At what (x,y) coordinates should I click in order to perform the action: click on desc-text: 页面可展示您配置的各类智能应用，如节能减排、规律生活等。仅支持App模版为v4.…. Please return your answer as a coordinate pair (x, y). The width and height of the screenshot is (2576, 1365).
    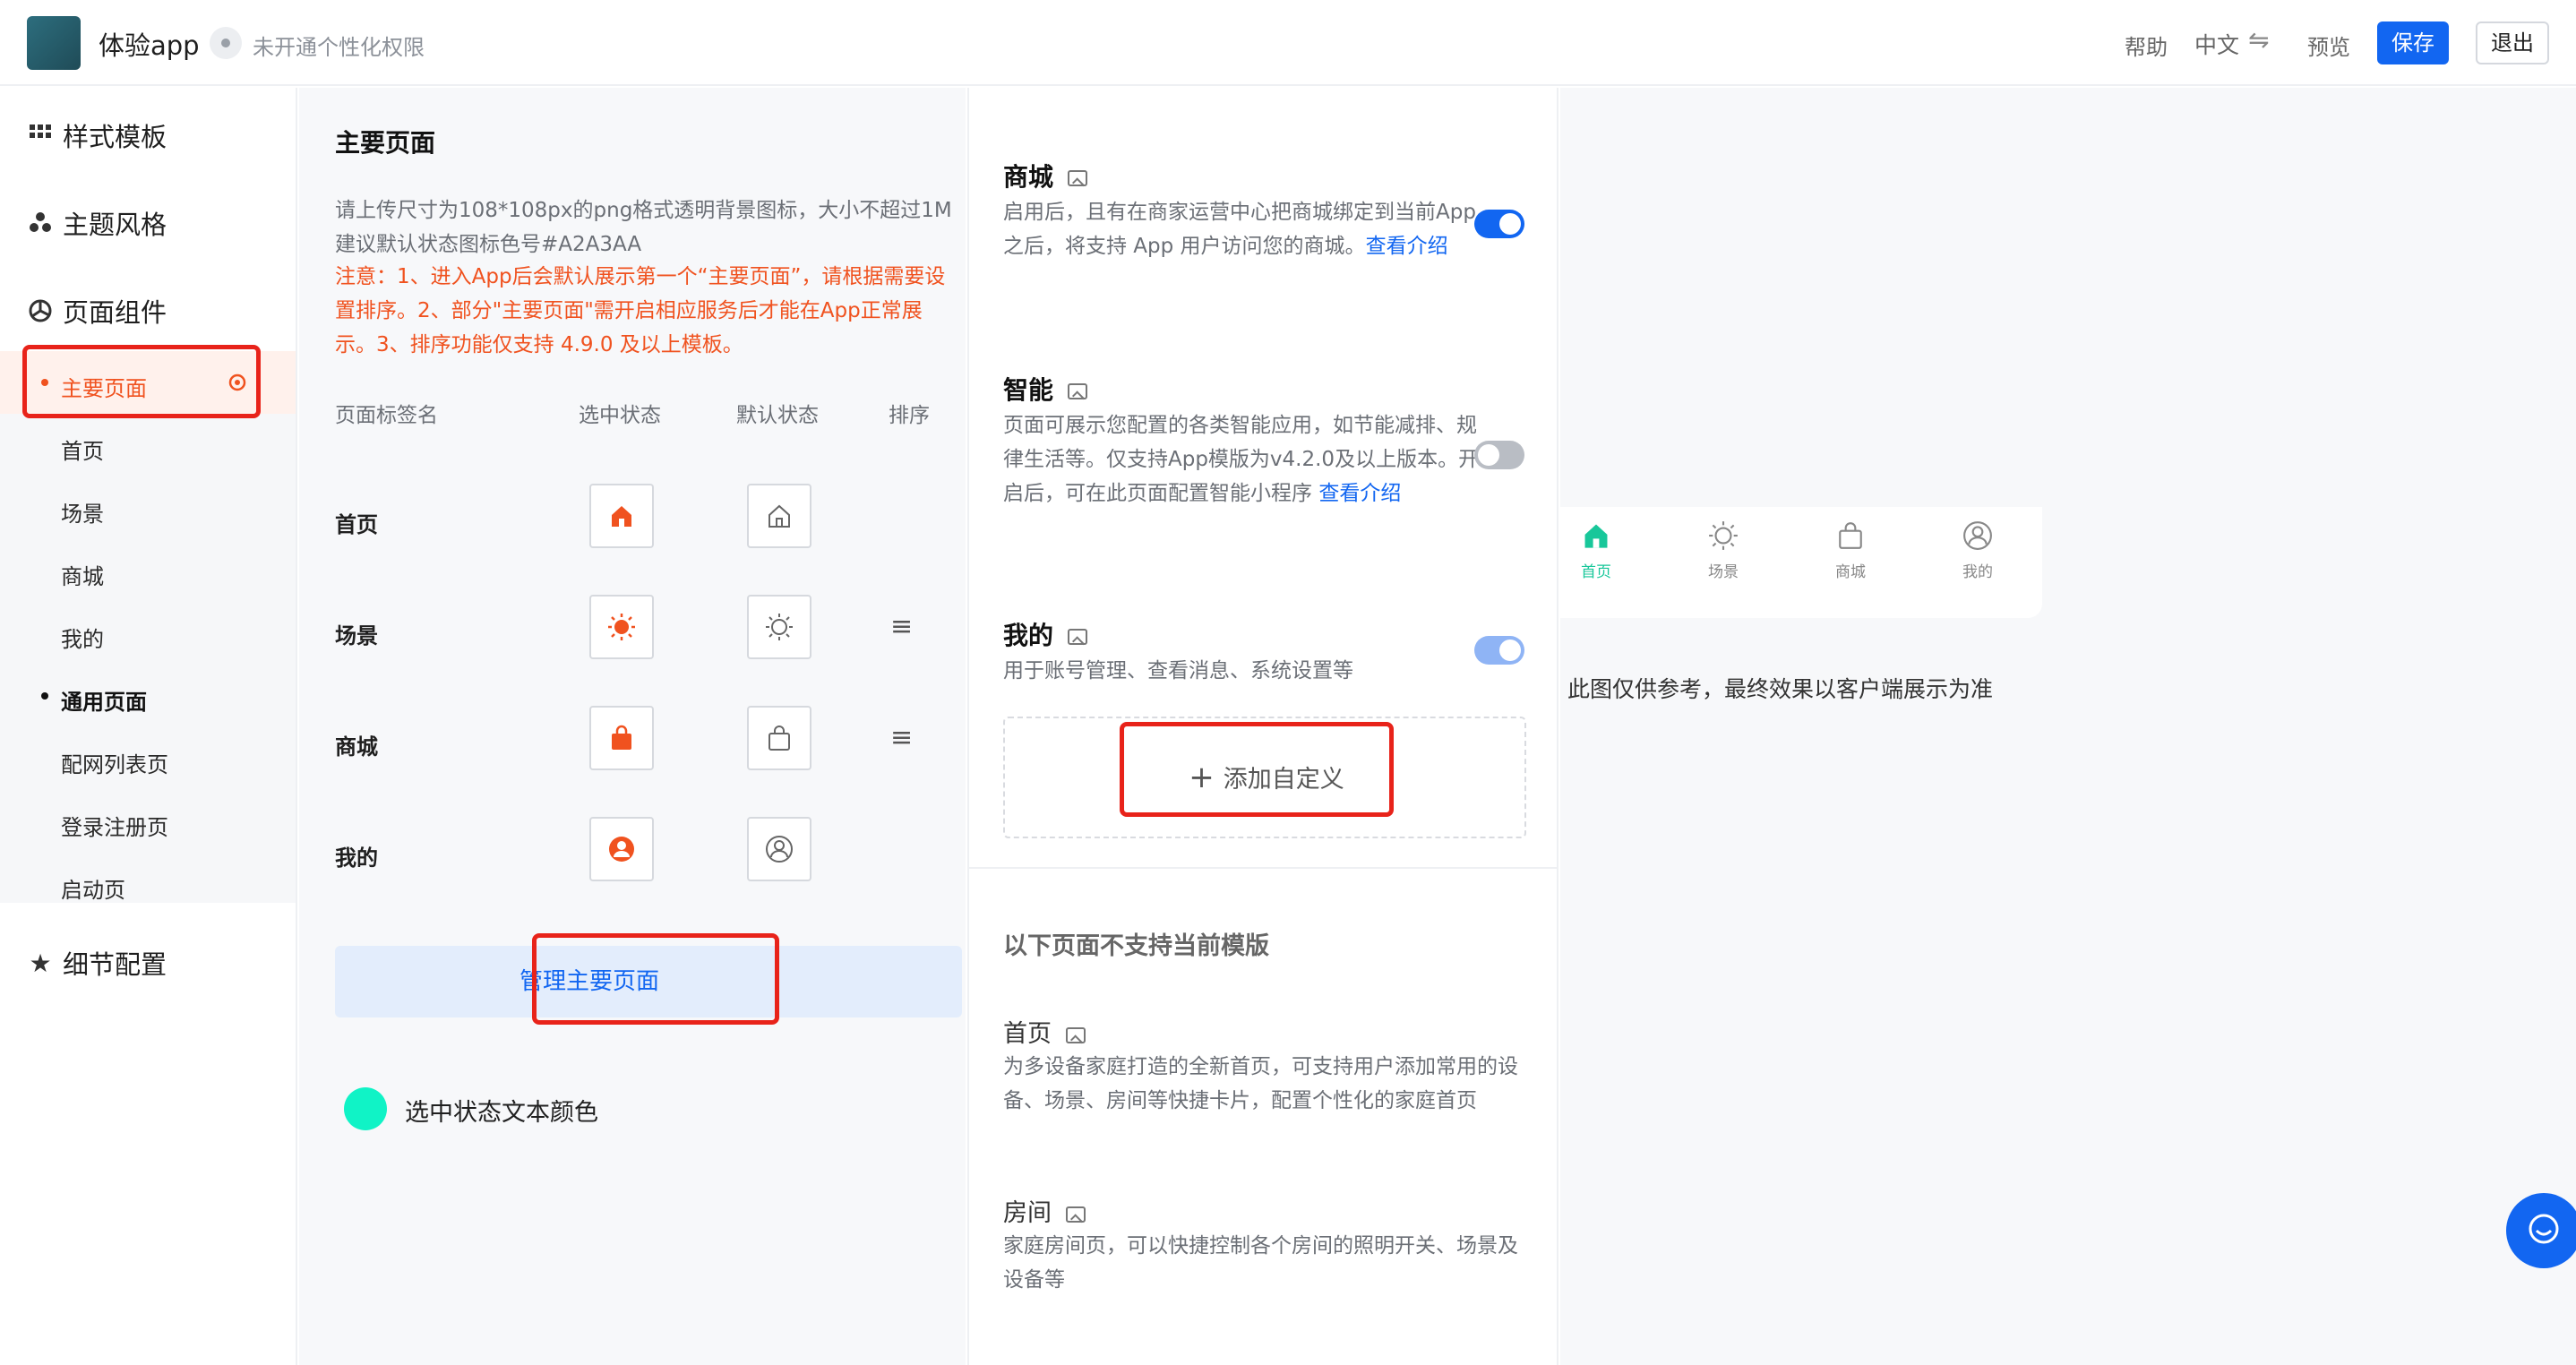
    Looking at the image, I should click on (1241, 459).